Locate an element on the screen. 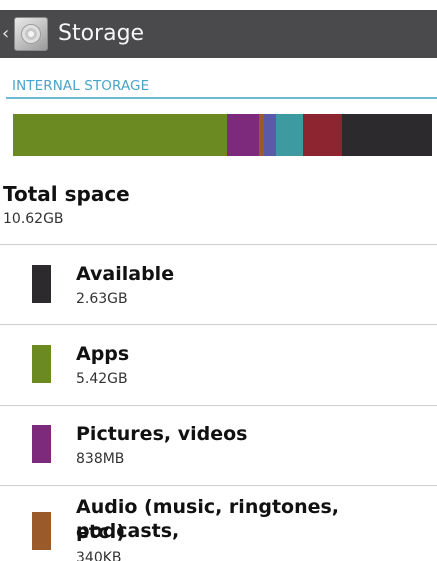  usage-segment-cached-data is located at coordinates (289, 135).